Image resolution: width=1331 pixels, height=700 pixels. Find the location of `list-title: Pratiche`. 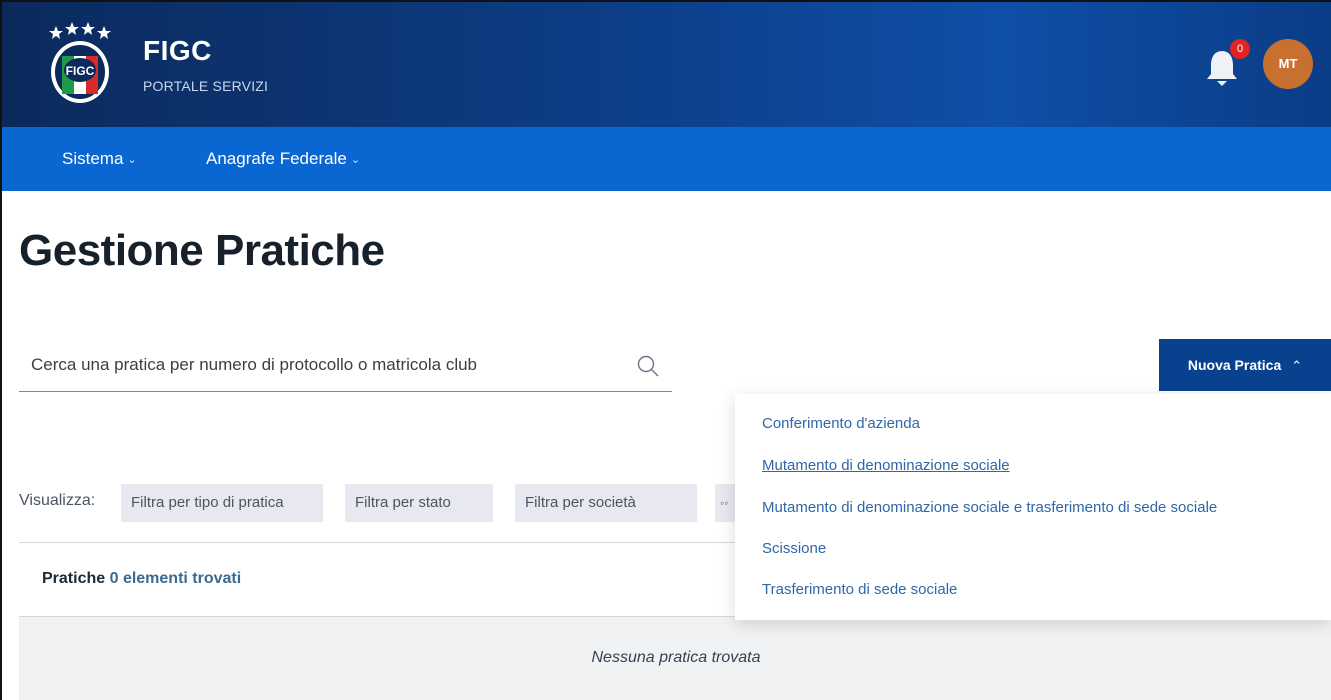

list-title: Pratiche is located at coordinates (74, 578).